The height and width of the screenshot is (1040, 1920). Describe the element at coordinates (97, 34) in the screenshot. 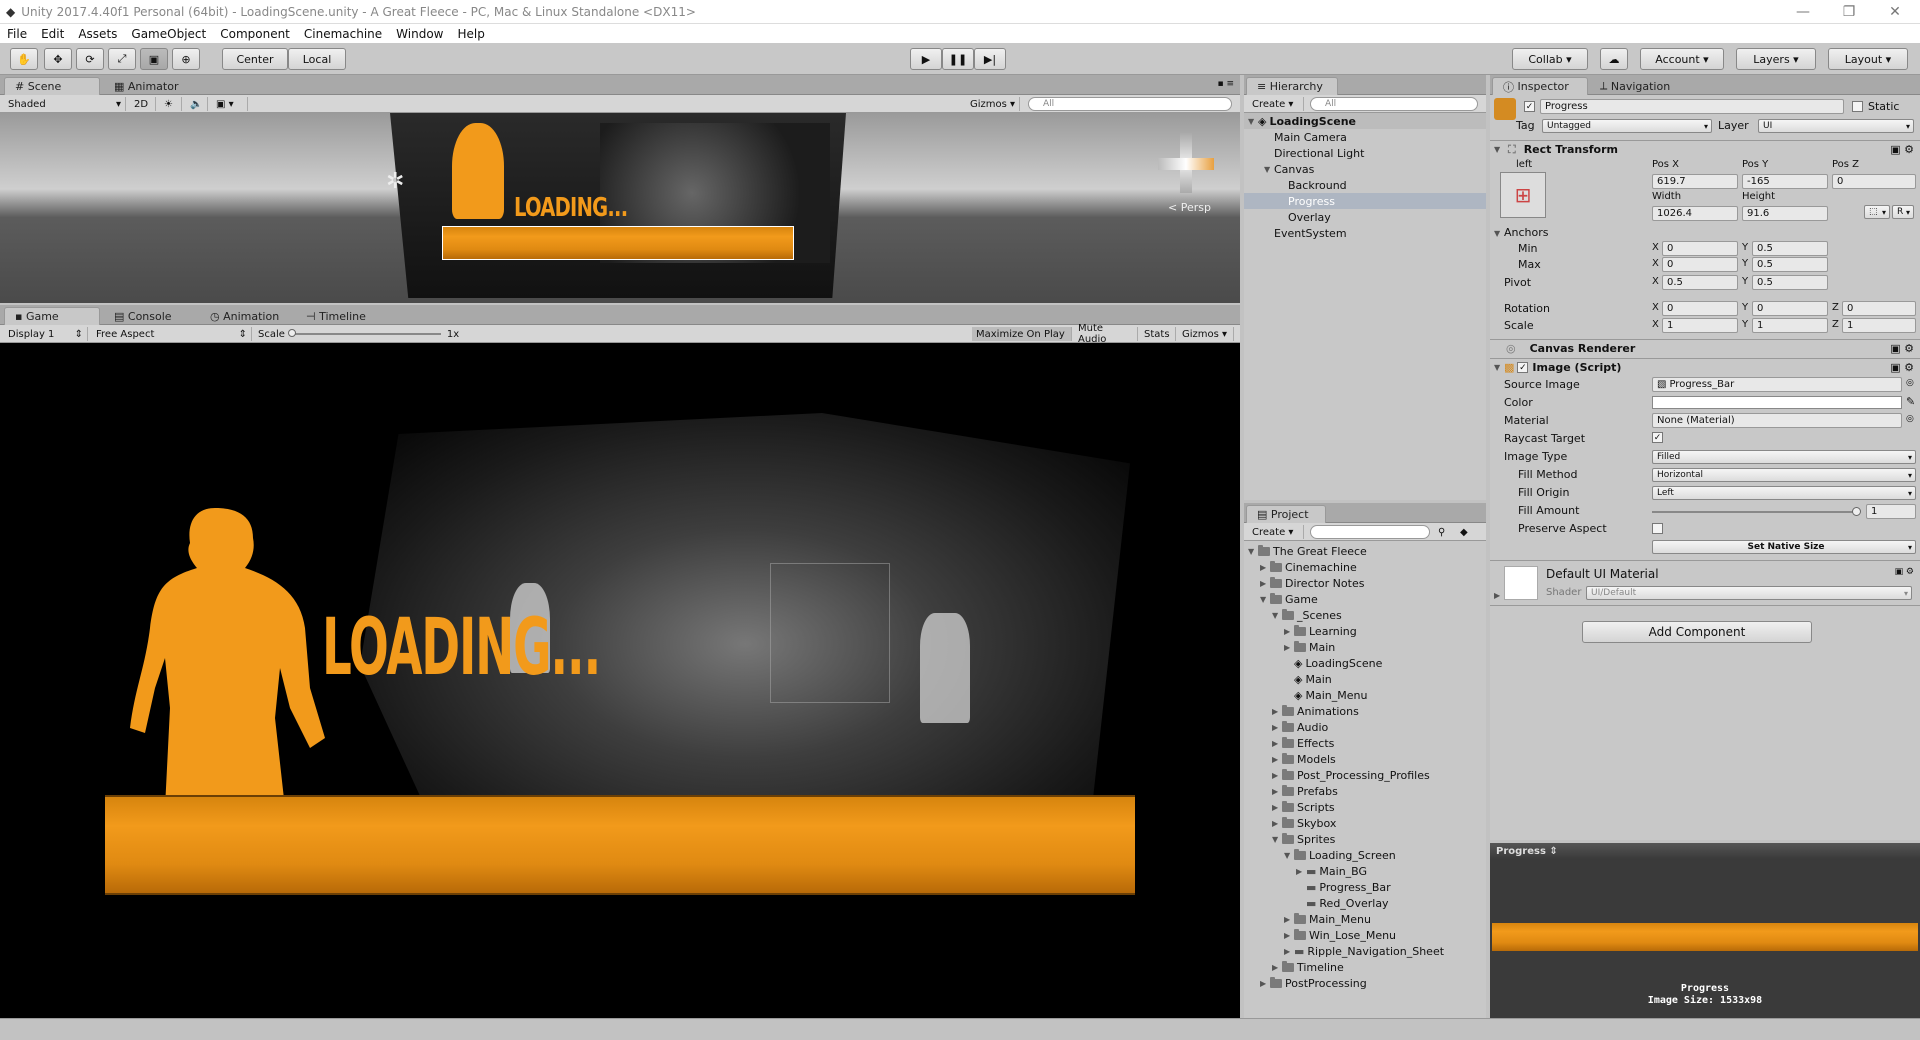

I see `menu-assets: Assets` at that location.